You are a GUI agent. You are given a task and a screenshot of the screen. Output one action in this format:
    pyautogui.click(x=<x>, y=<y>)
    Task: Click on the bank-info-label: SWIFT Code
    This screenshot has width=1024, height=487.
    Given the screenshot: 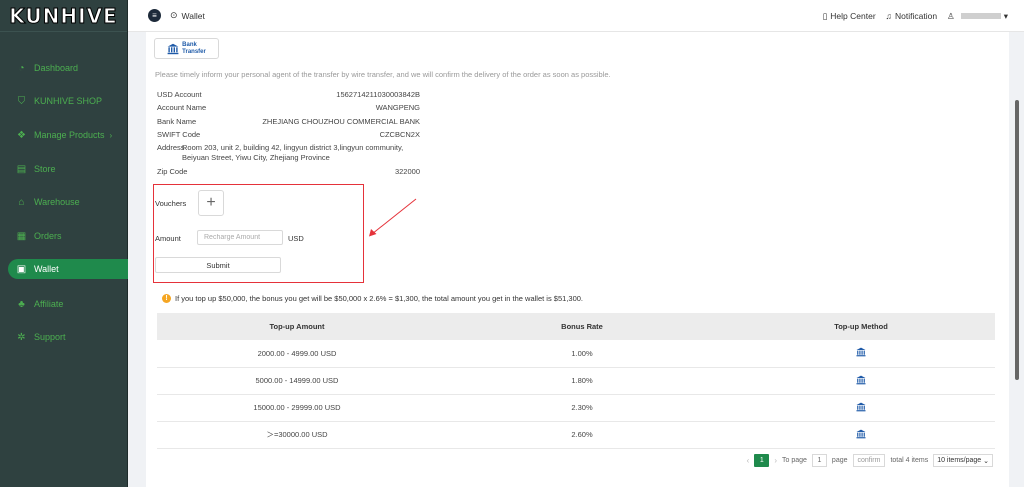 What is the action you would take?
    pyautogui.click(x=179, y=134)
    